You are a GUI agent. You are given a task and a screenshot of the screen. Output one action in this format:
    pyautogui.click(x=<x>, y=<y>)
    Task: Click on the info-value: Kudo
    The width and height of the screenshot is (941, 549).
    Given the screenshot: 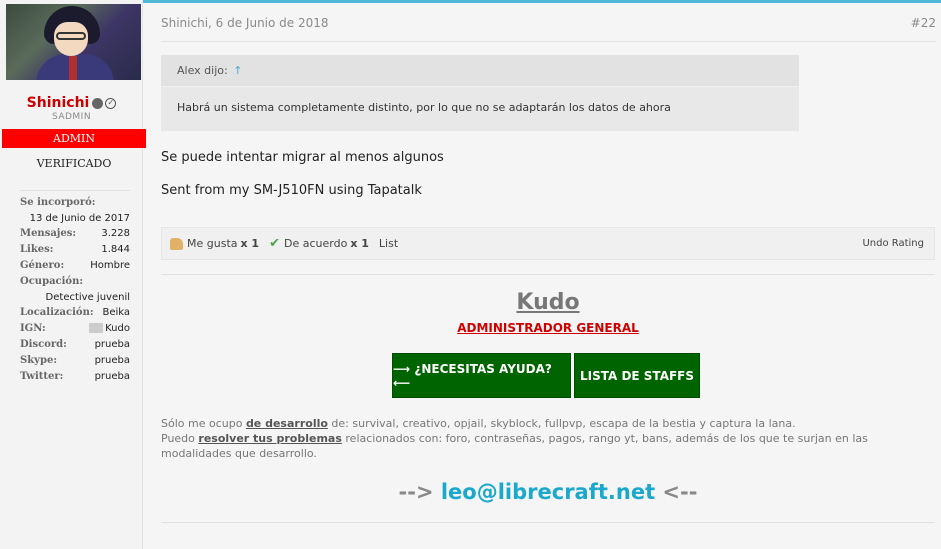 What is the action you would take?
    pyautogui.click(x=109, y=329)
    